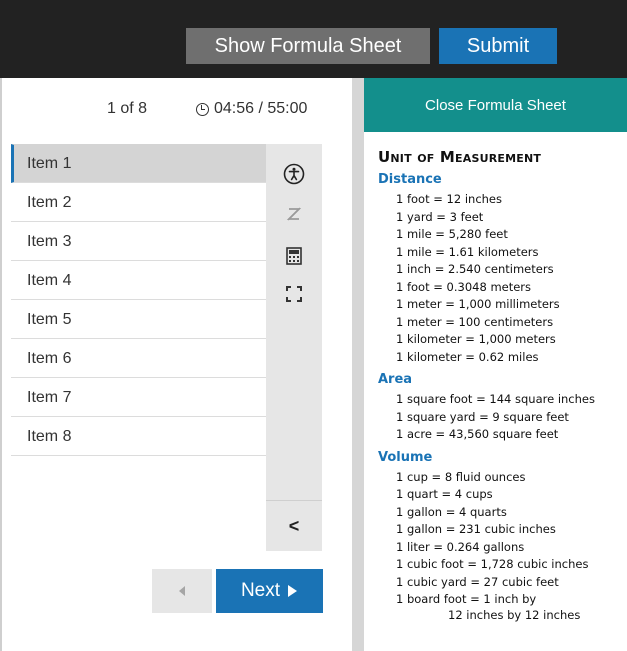 The height and width of the screenshot is (651, 627). Describe the element at coordinates (49, 202) in the screenshot. I see `item-label: Item 2` at that location.